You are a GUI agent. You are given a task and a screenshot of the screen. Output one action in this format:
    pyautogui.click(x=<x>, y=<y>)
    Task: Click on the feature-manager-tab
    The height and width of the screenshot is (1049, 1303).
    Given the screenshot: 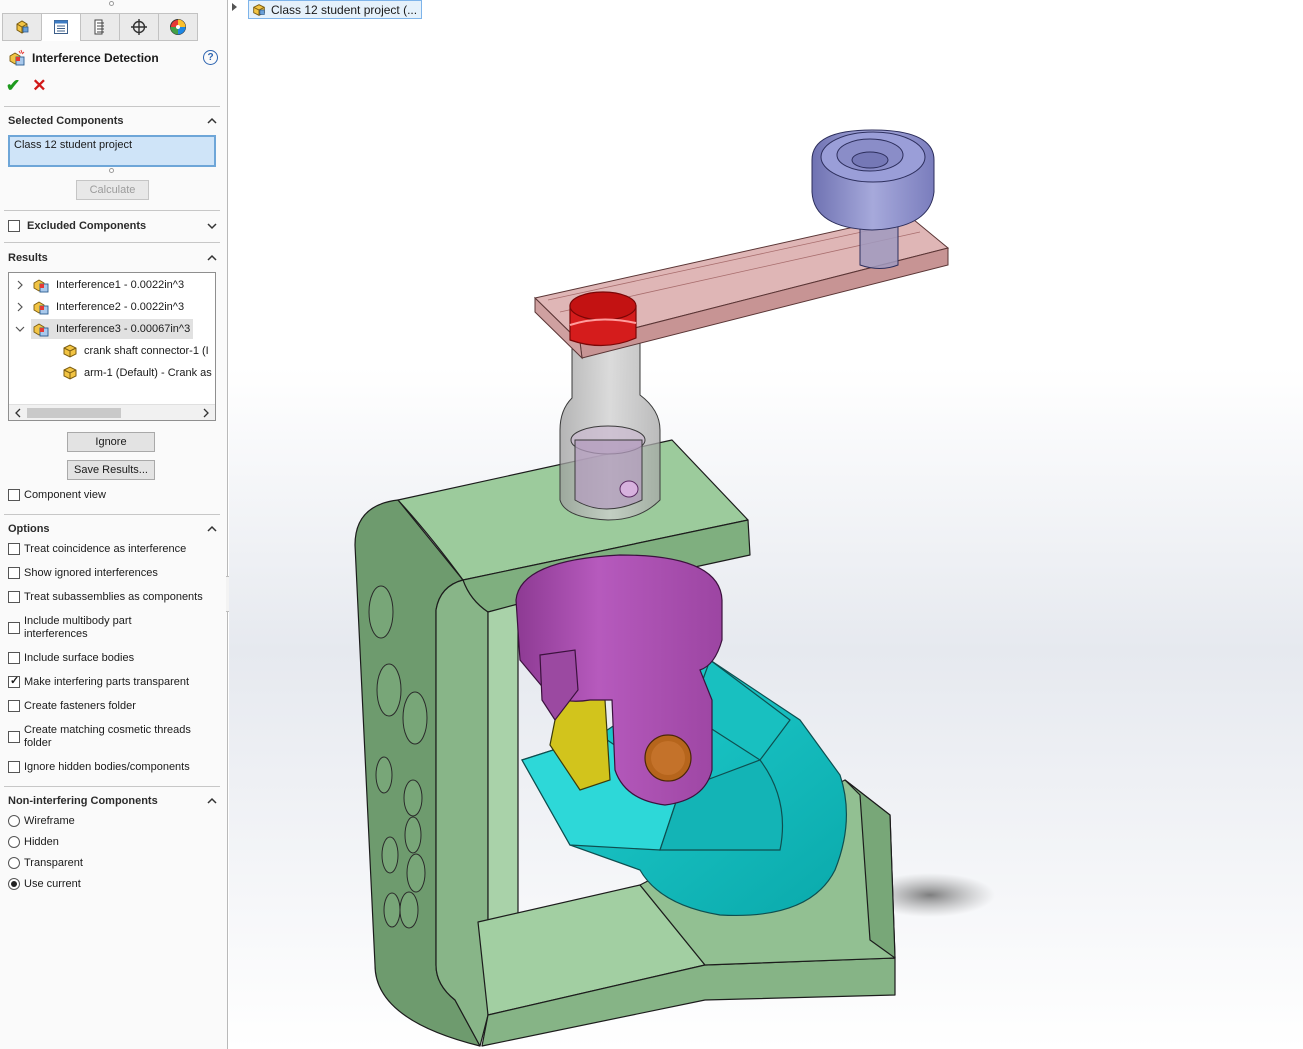 What is the action you would take?
    pyautogui.click(x=22, y=27)
    